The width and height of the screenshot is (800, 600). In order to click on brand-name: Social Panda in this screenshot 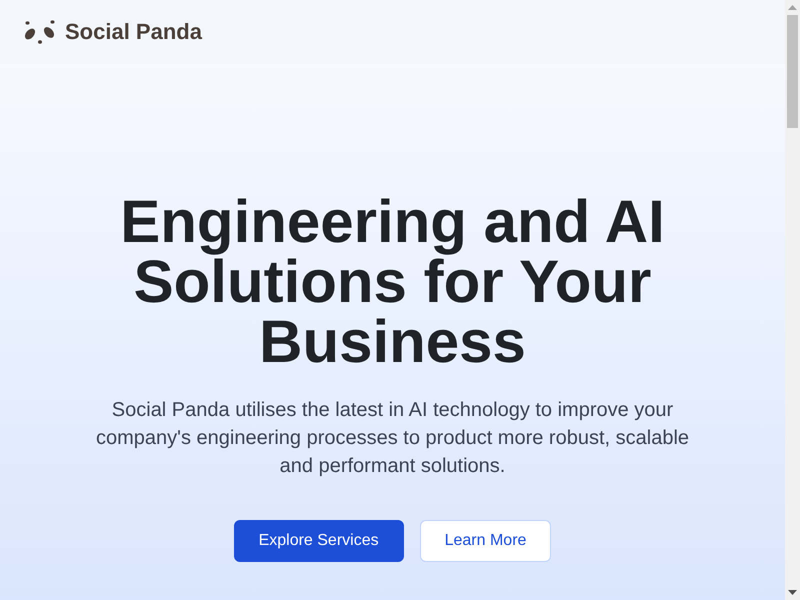, I will do `click(133, 32)`.